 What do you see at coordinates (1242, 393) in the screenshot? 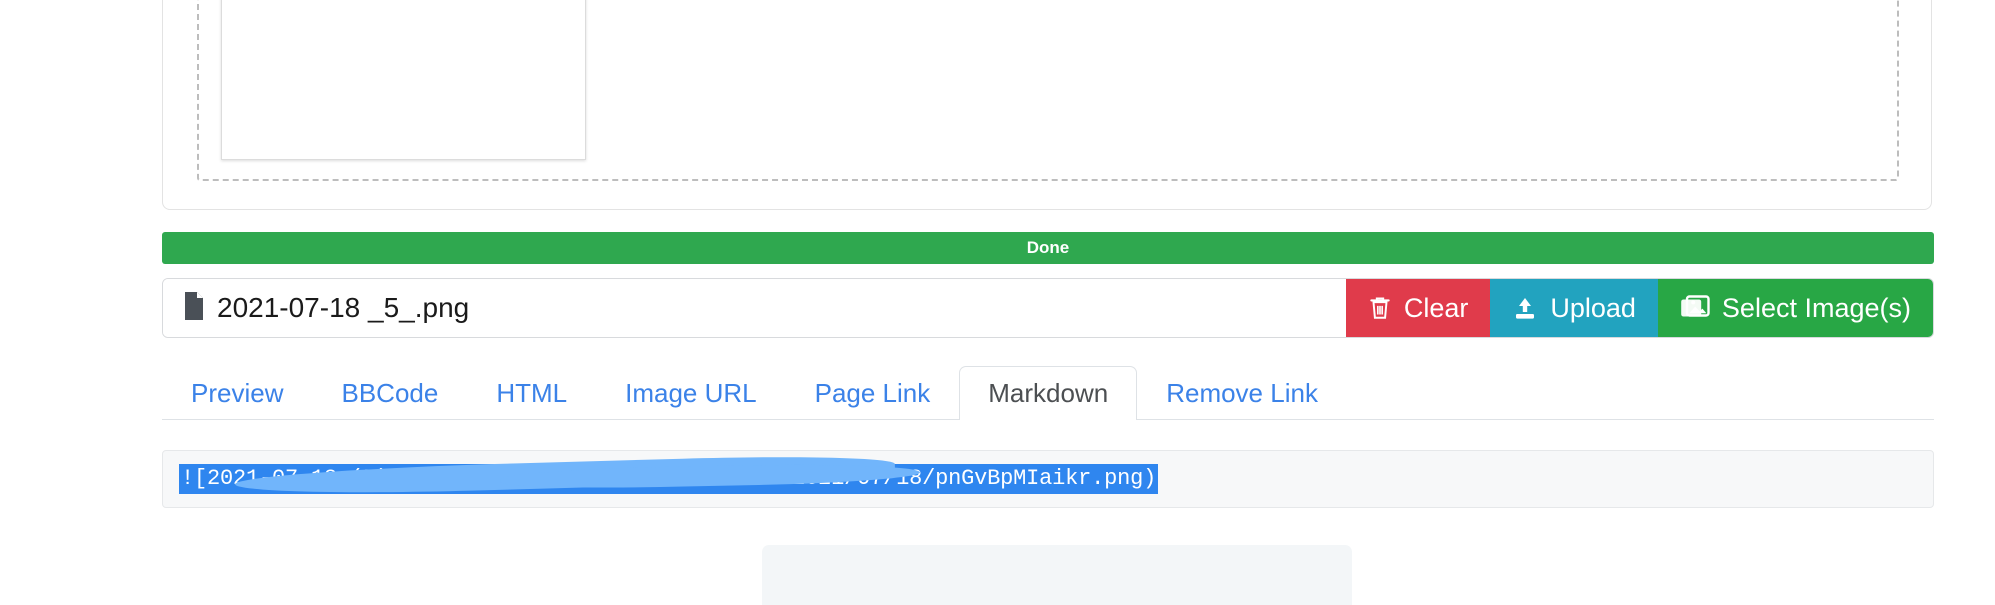
I see `tab-remove-link: Remove Link` at bounding box center [1242, 393].